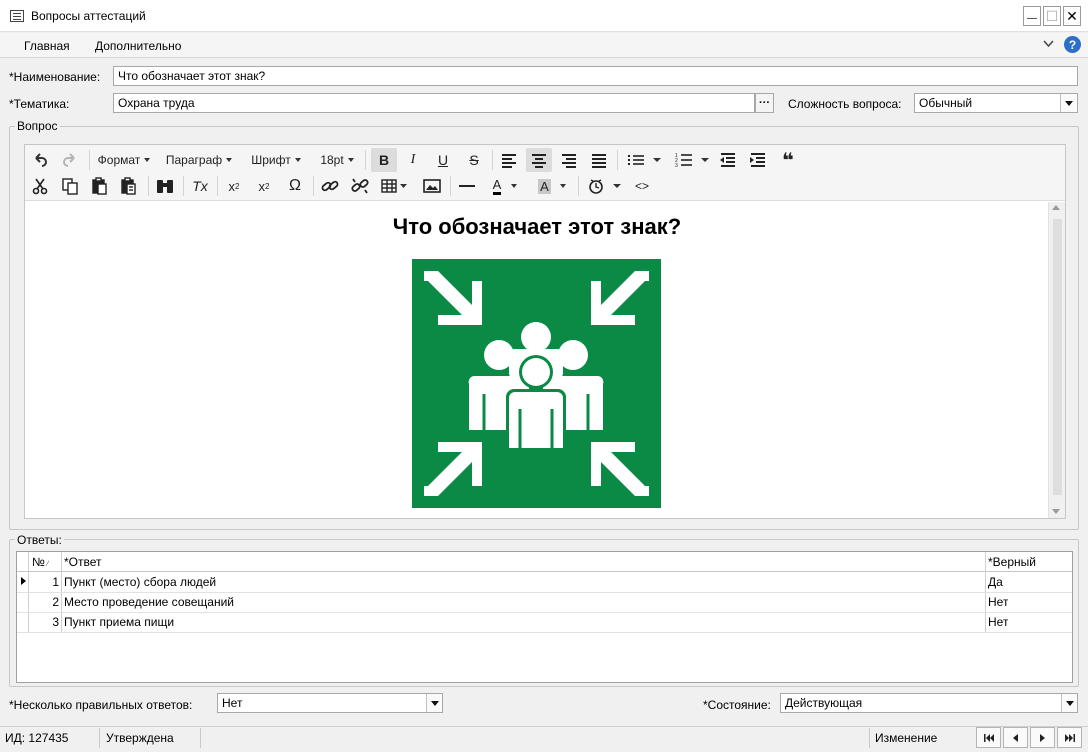 This screenshot has width=1088, height=752. I want to click on collapse-ribbon-icon, so click(1048, 44).